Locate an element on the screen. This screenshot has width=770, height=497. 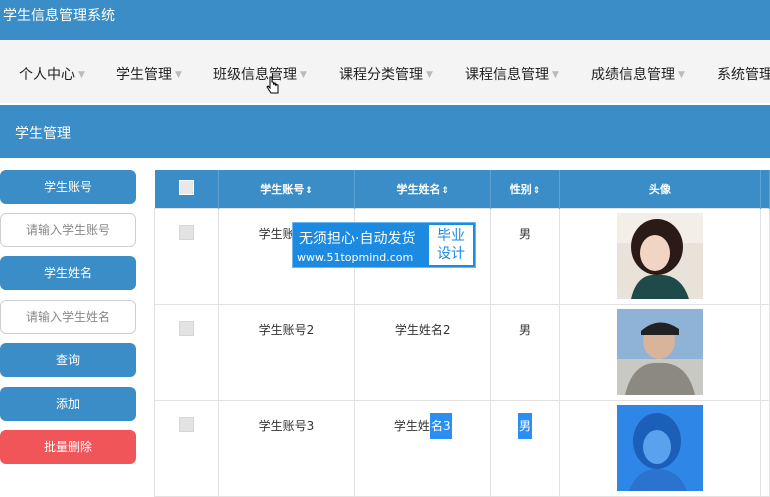
account-cell: 学生账号3 is located at coordinates (286, 448).